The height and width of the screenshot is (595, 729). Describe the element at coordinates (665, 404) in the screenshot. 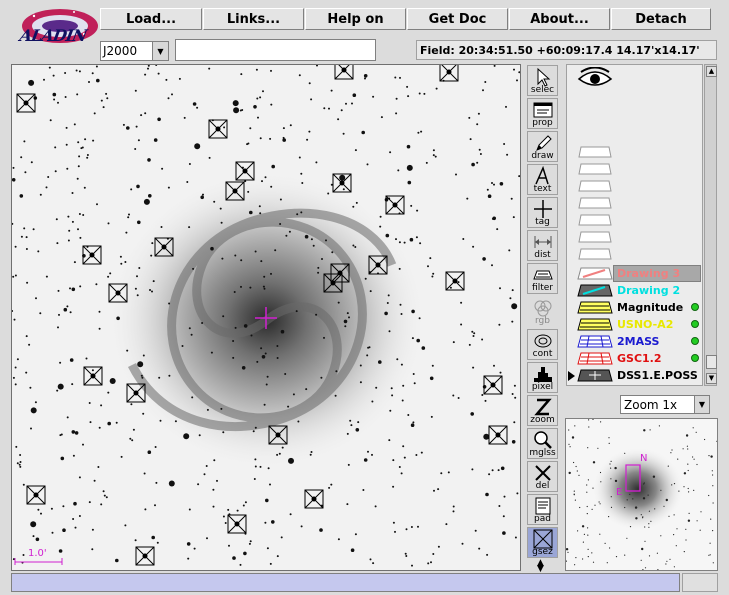

I see `zoom-select: Zoom 1x ▼` at that location.